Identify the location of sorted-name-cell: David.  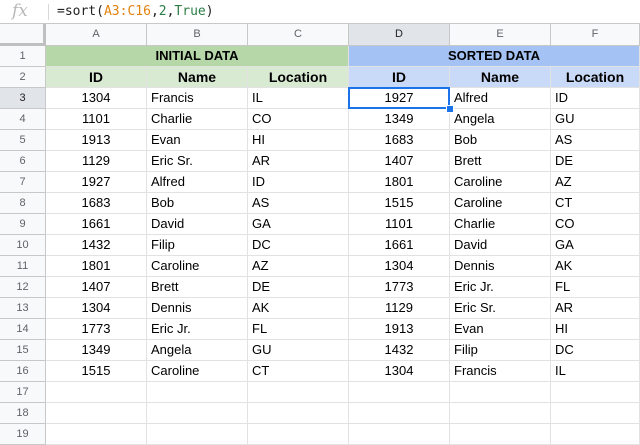
(500, 245).